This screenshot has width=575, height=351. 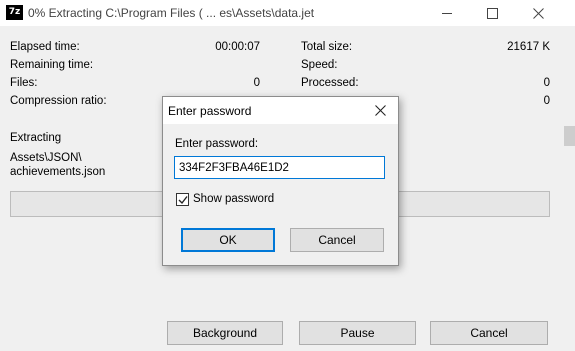 I want to click on elapsed-time-label: Elapsed time:, so click(x=45, y=47).